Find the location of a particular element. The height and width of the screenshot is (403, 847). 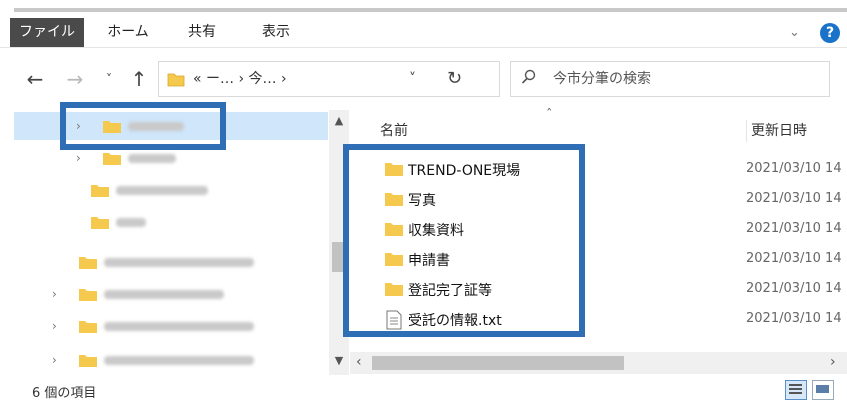

address-dropdown-chevron-icon: ˅ is located at coordinates (412, 79).